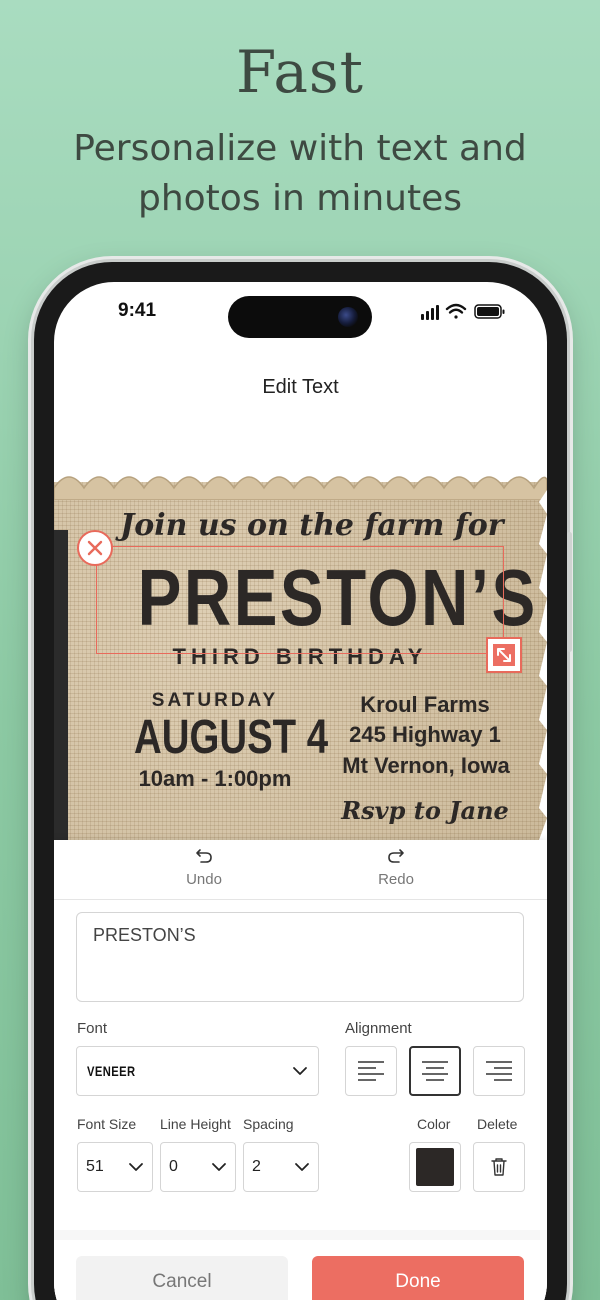 This screenshot has height=1300, width=600. What do you see at coordinates (396, 868) in the screenshot?
I see `redo-button: Redo` at bounding box center [396, 868].